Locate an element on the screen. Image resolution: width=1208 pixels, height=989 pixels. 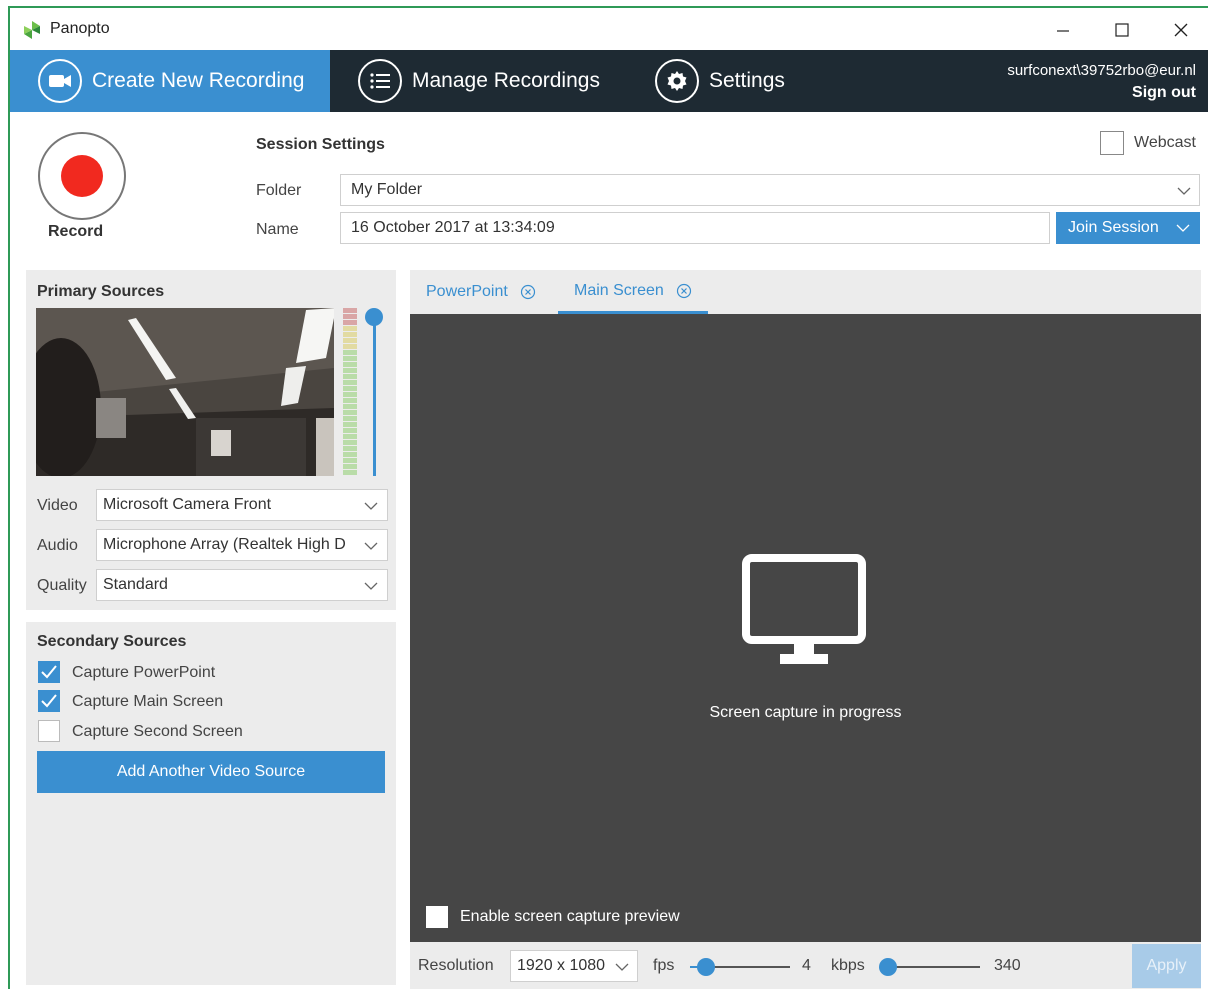
resolution-select: 1920 x 1080 is located at coordinates (574, 966).